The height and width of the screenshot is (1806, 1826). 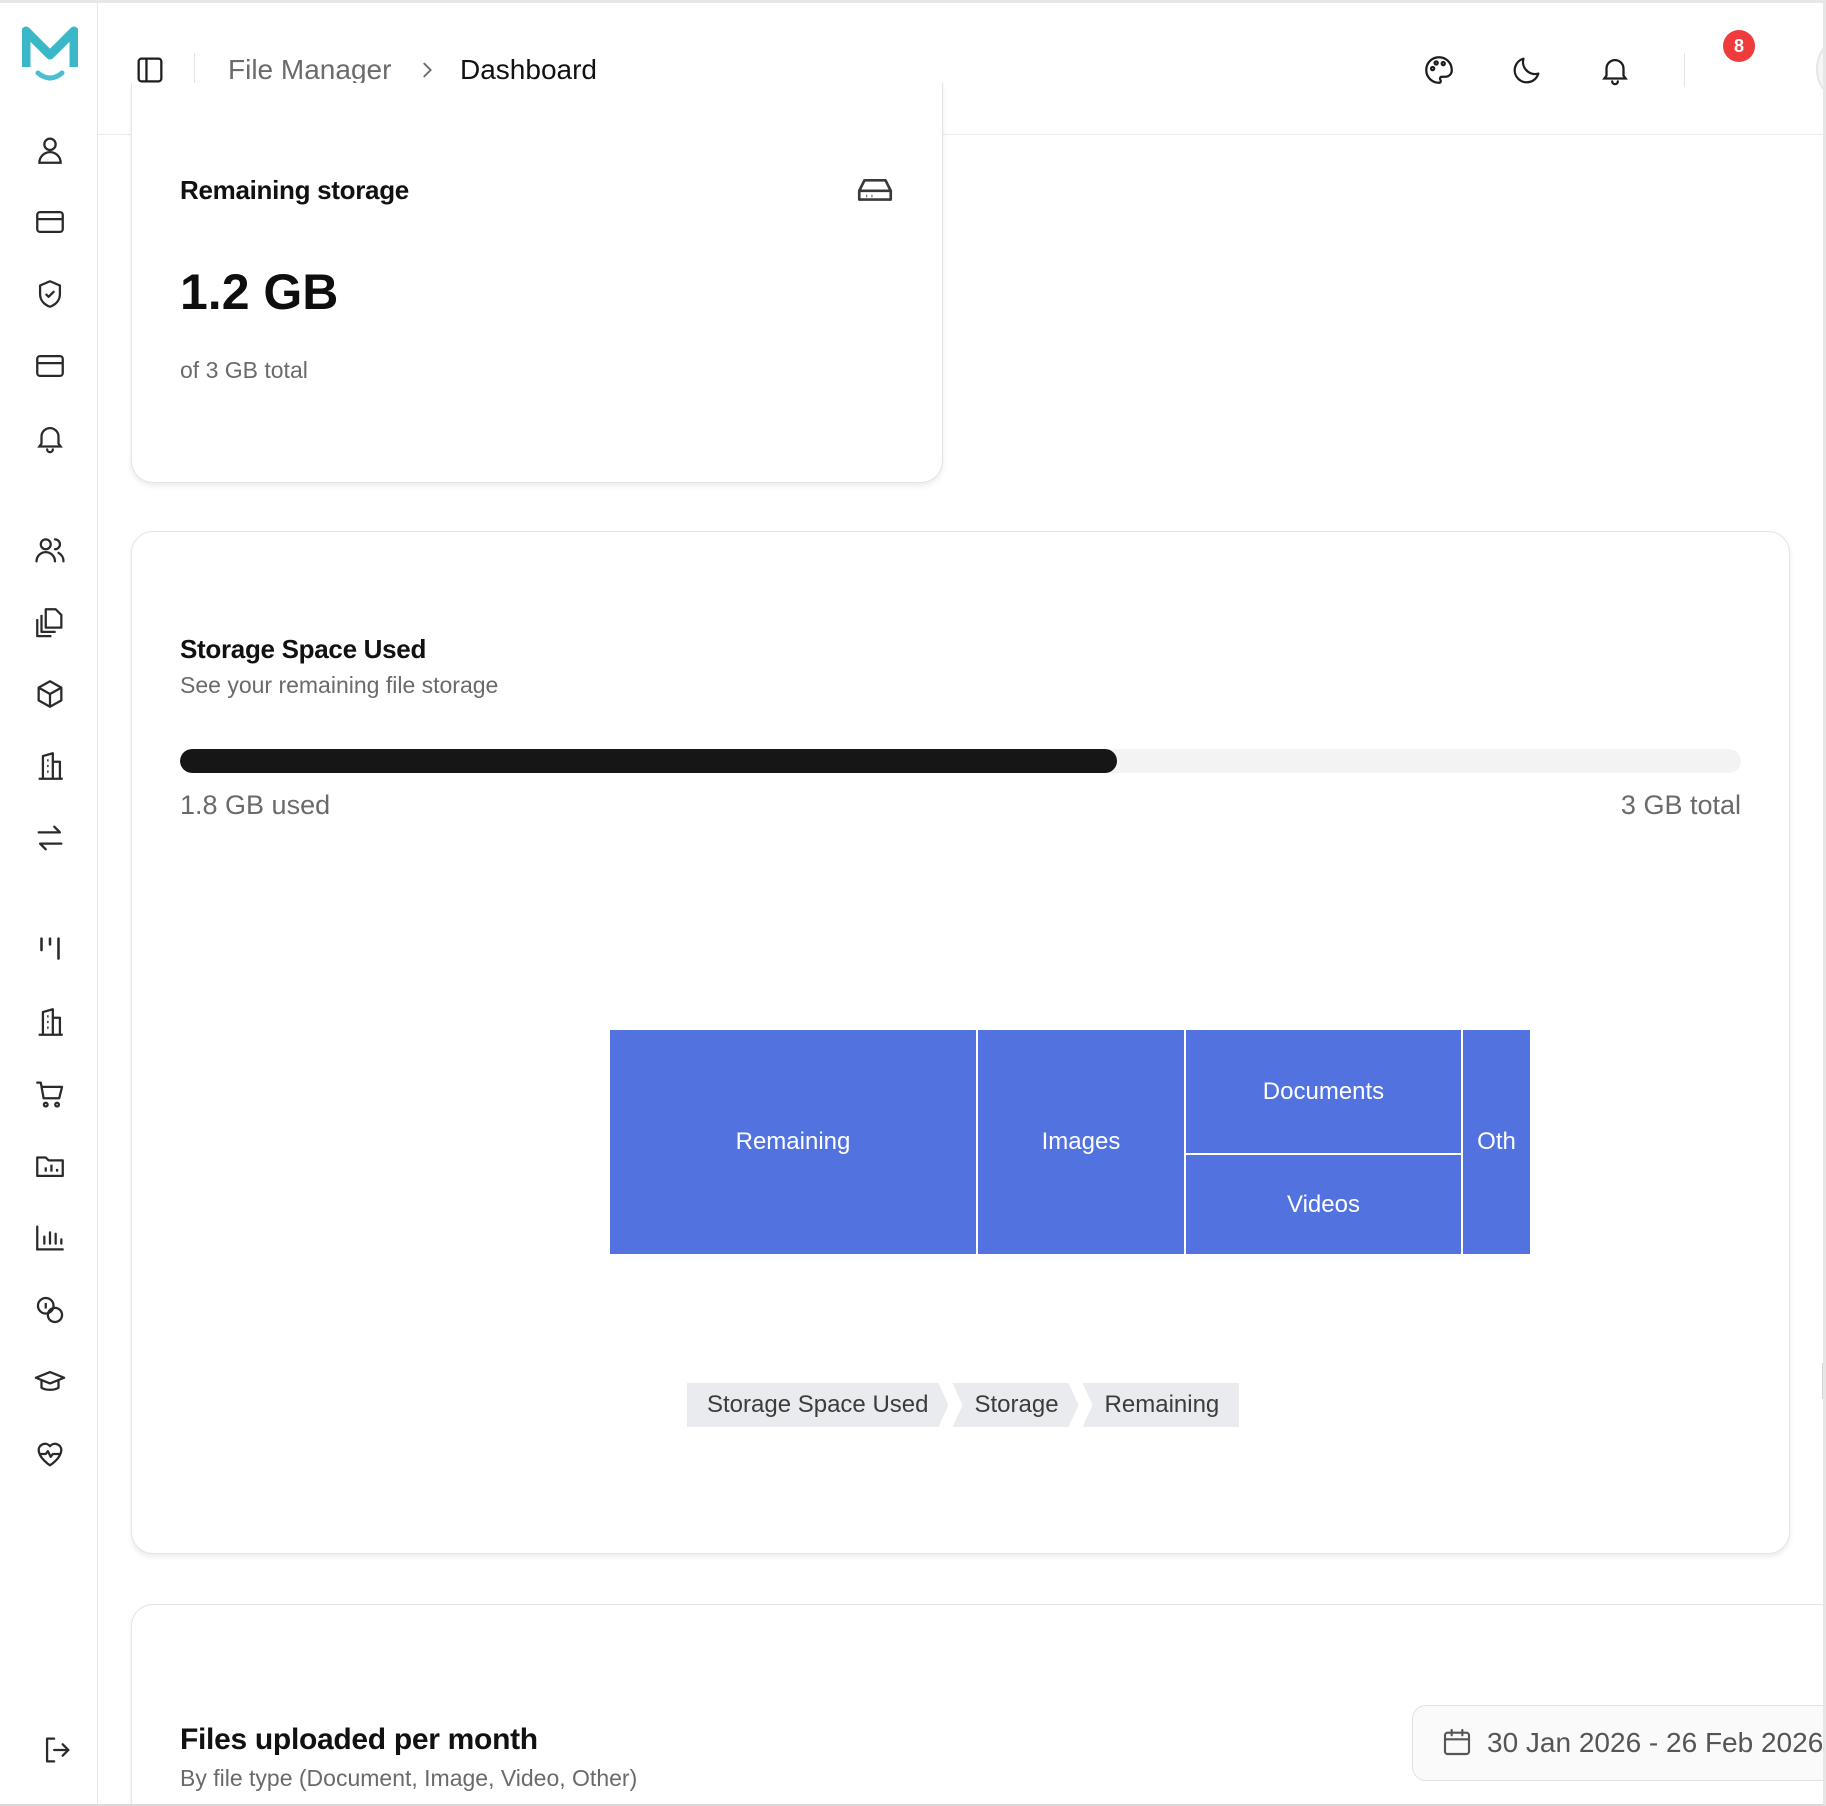 I want to click on breadcrumb-dashboard: Dashboard, so click(x=528, y=69).